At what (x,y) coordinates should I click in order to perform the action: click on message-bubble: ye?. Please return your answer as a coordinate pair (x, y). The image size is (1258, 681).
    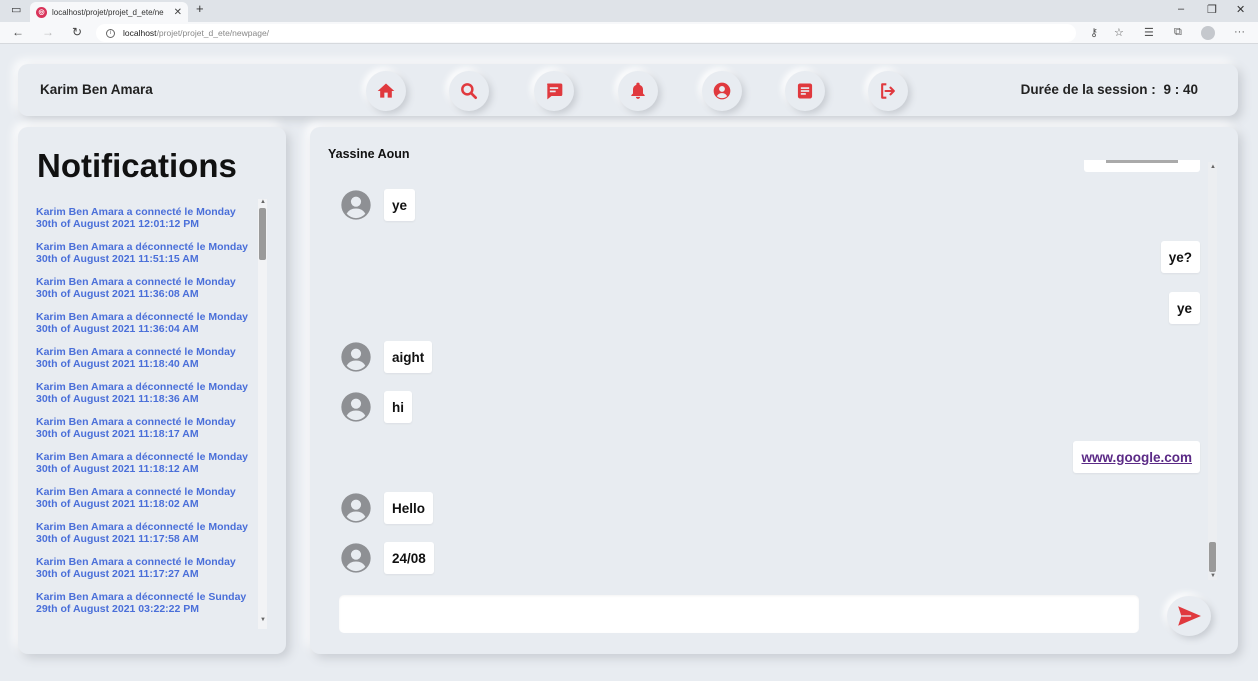
    Looking at the image, I should click on (1180, 257).